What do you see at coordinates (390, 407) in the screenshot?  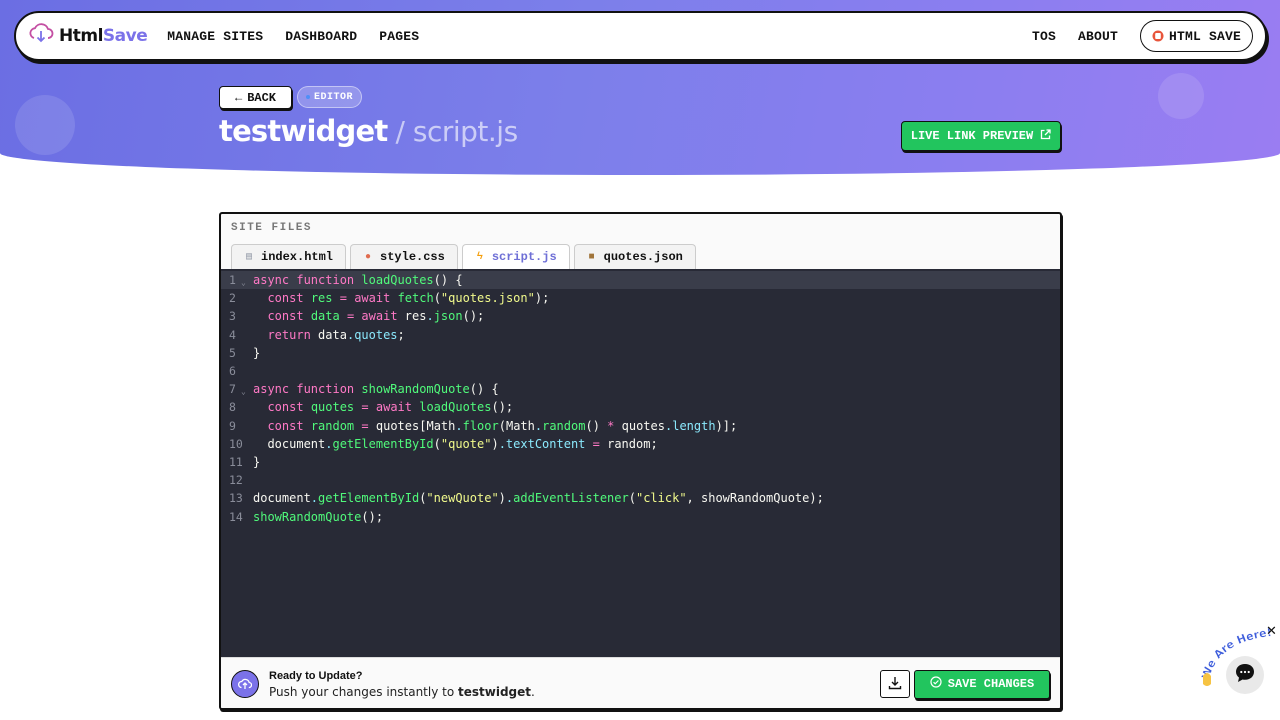 I see `code-text: const quotes = await loadQuotes();` at bounding box center [390, 407].